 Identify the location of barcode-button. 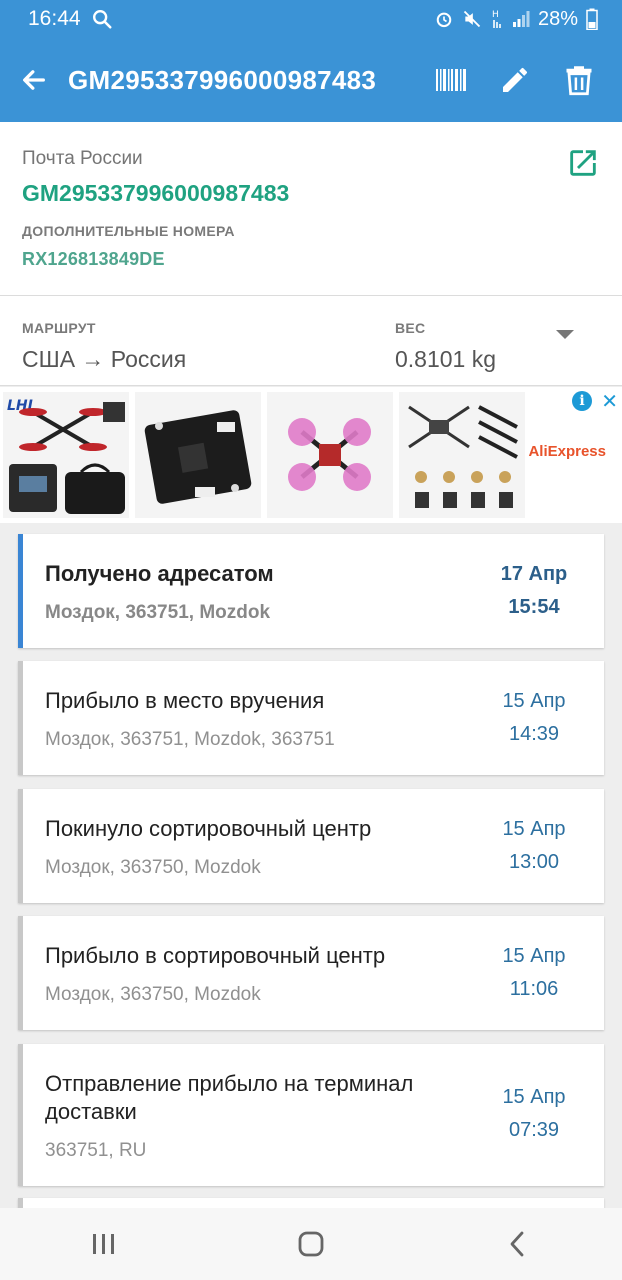
(451, 80).